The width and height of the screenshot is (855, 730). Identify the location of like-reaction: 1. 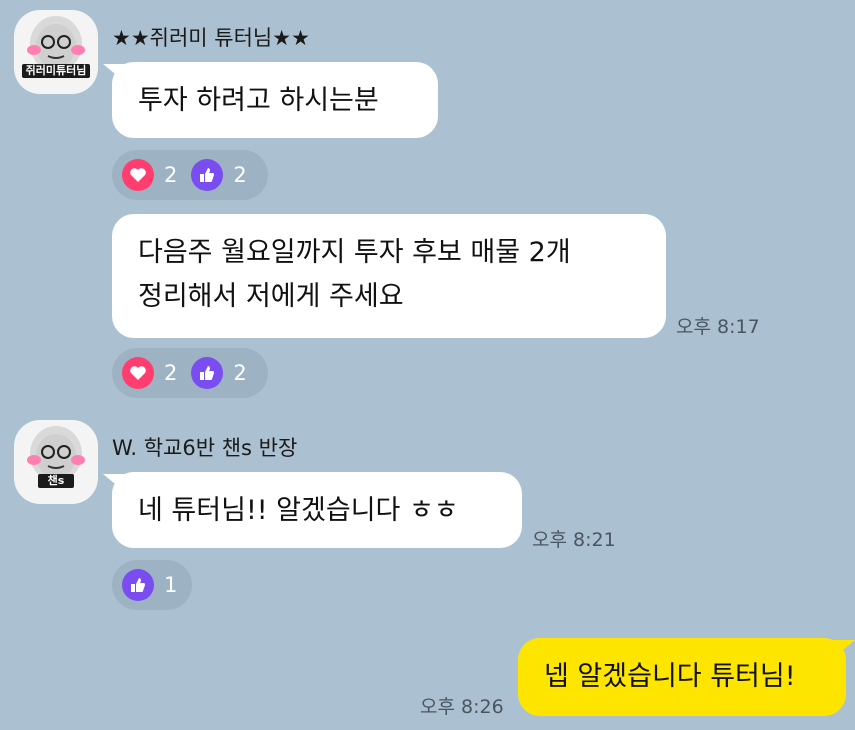
(149, 585).